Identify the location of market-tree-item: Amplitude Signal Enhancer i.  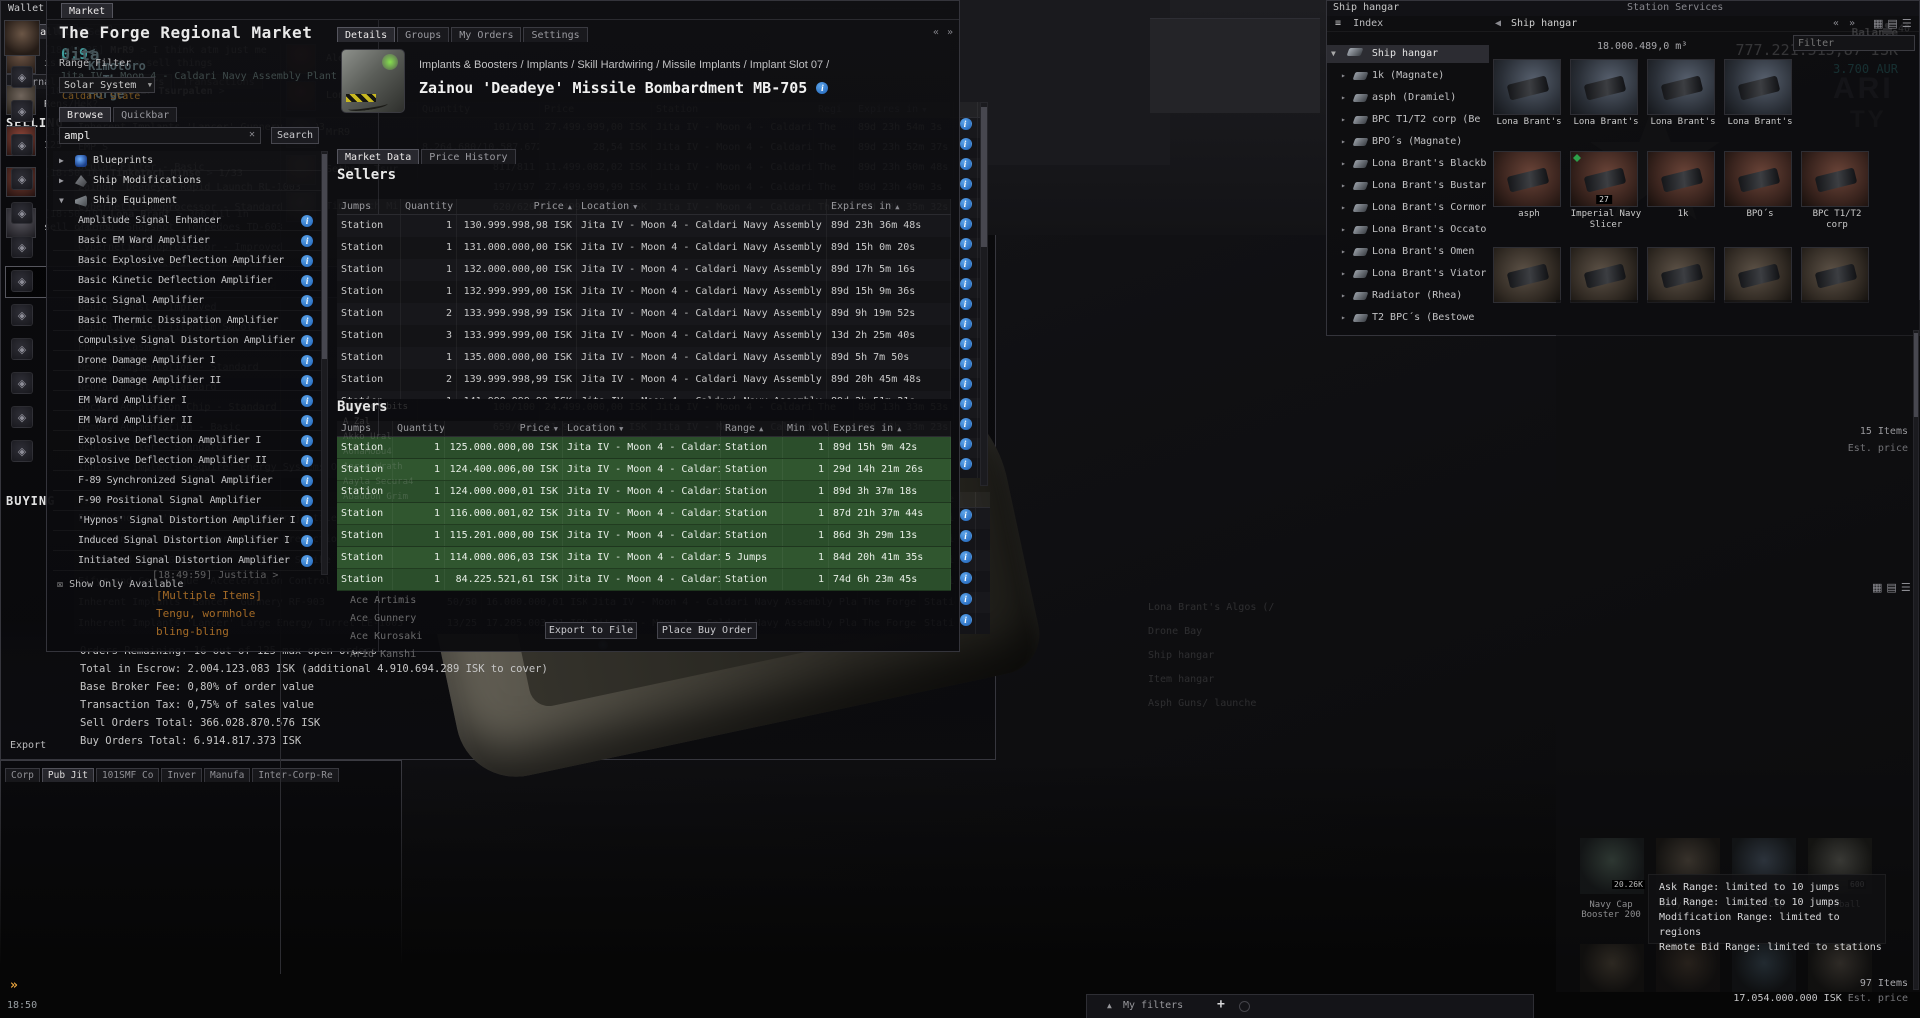
(187, 221).